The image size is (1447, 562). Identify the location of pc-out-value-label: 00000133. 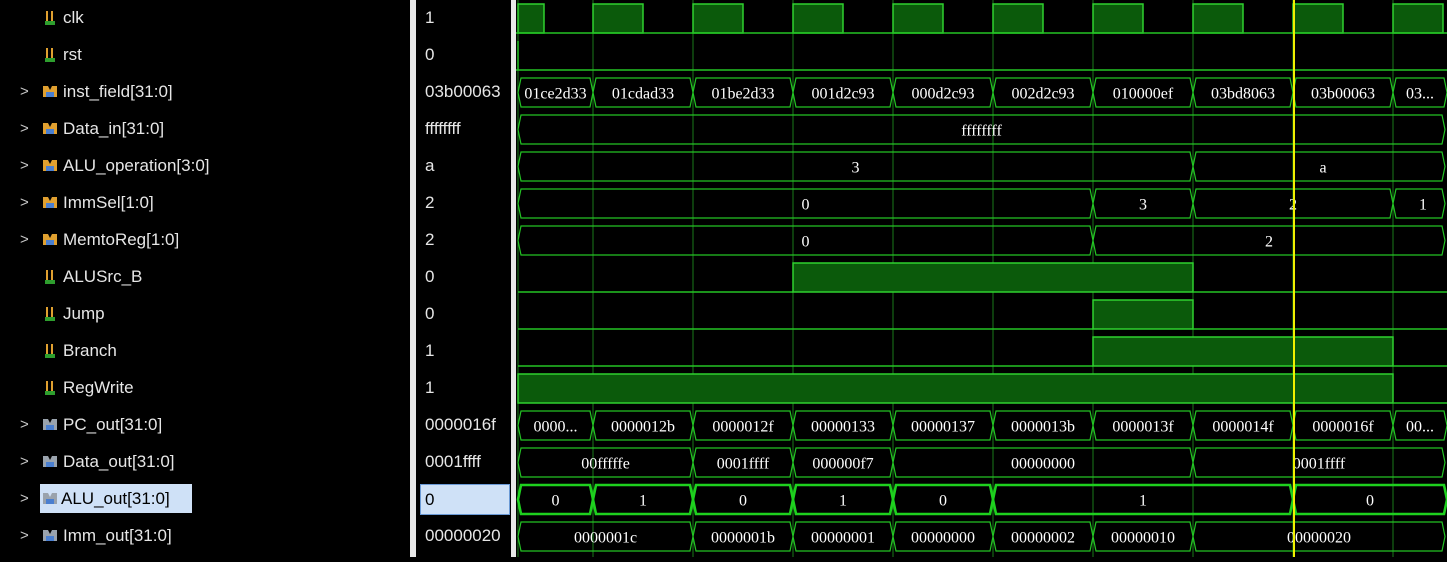
(843, 427).